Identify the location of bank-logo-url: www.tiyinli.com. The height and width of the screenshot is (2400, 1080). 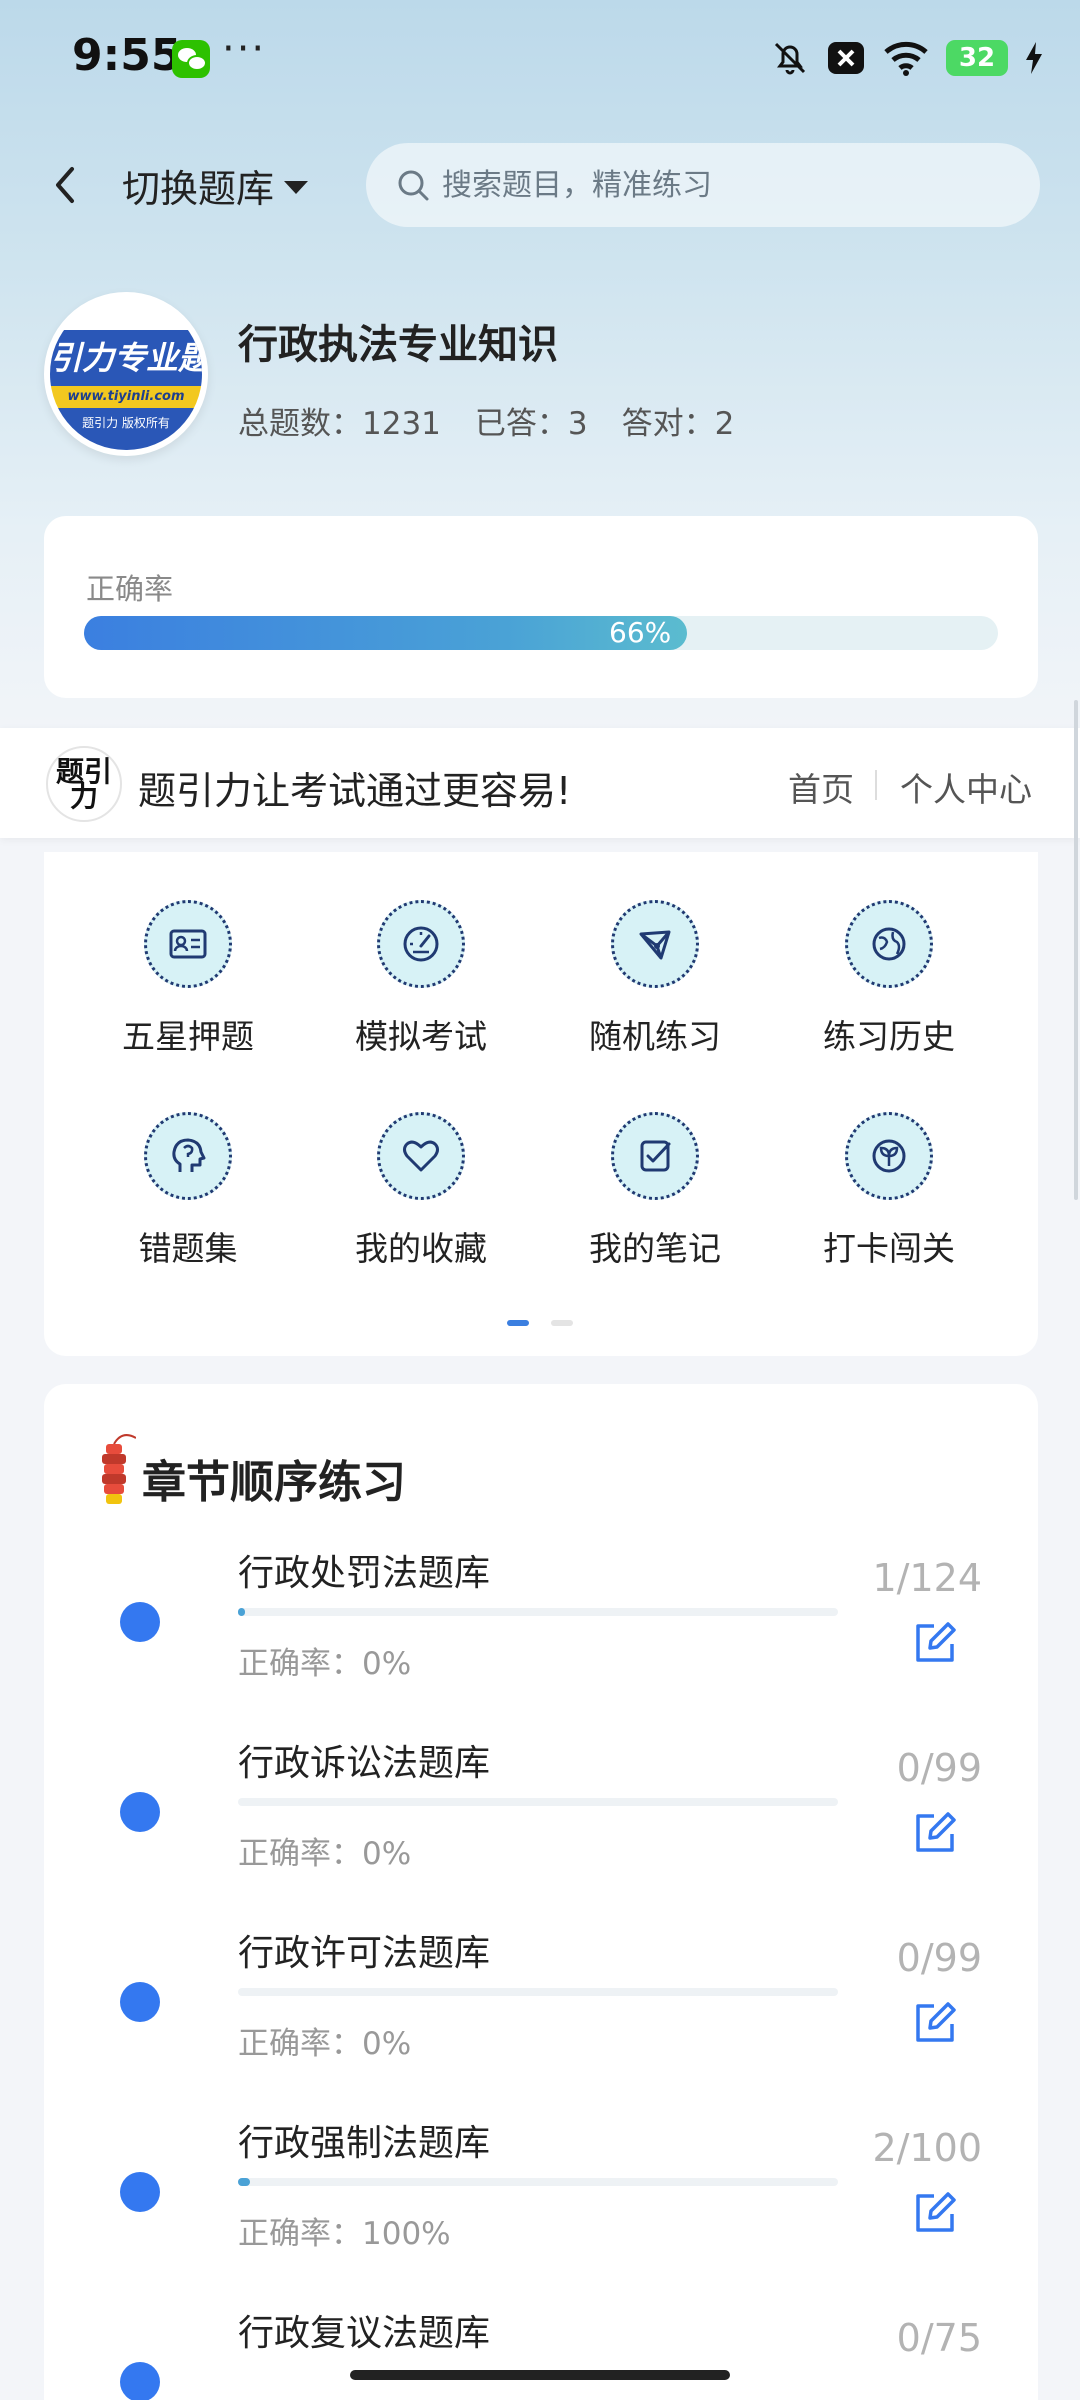
(126, 397).